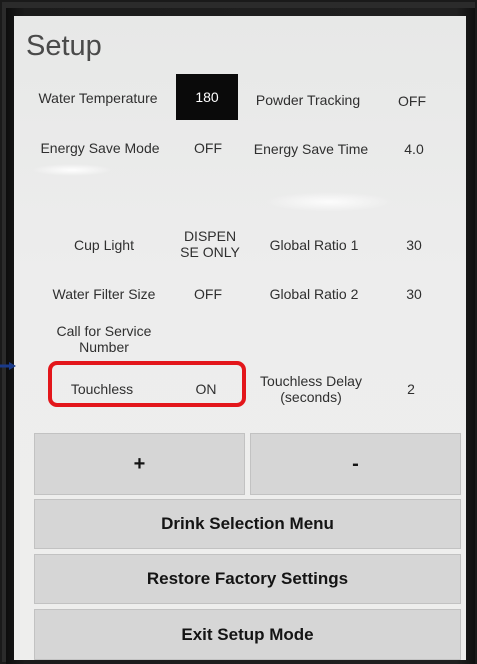 The width and height of the screenshot is (477, 664). What do you see at coordinates (8, 366) in the screenshot?
I see `pointer-arrow-icon` at bounding box center [8, 366].